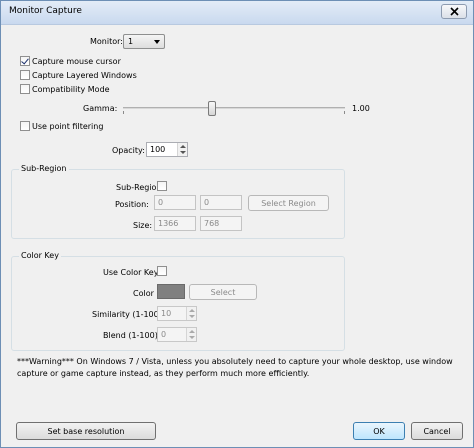  What do you see at coordinates (40, 255) in the screenshot?
I see `colorkey-group-title: Color Key` at bounding box center [40, 255].